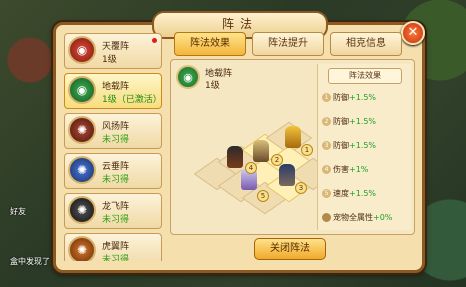 This screenshot has width=466, height=287. What do you see at coordinates (366, 44) in the screenshot?
I see `tab-counter-info: 相克信息` at bounding box center [366, 44].